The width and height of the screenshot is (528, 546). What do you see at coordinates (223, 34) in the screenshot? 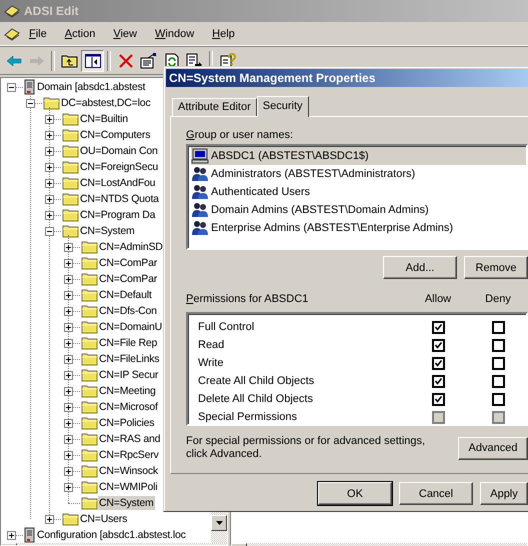
I see `menu-item: Help` at bounding box center [223, 34].